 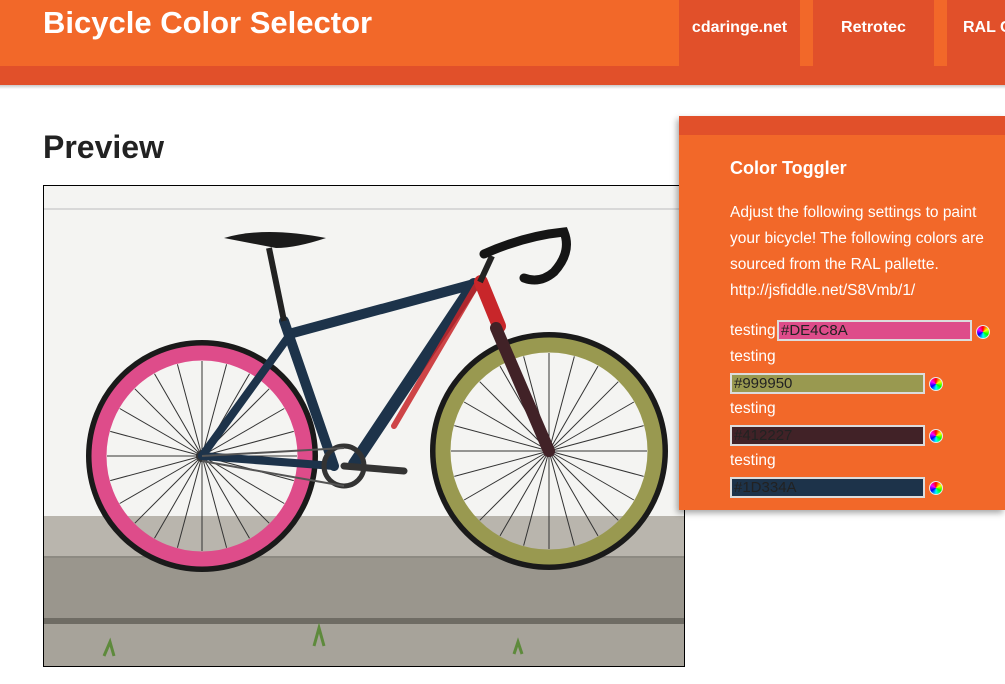 I want to click on setting-label-1: testing, so click(x=753, y=330).